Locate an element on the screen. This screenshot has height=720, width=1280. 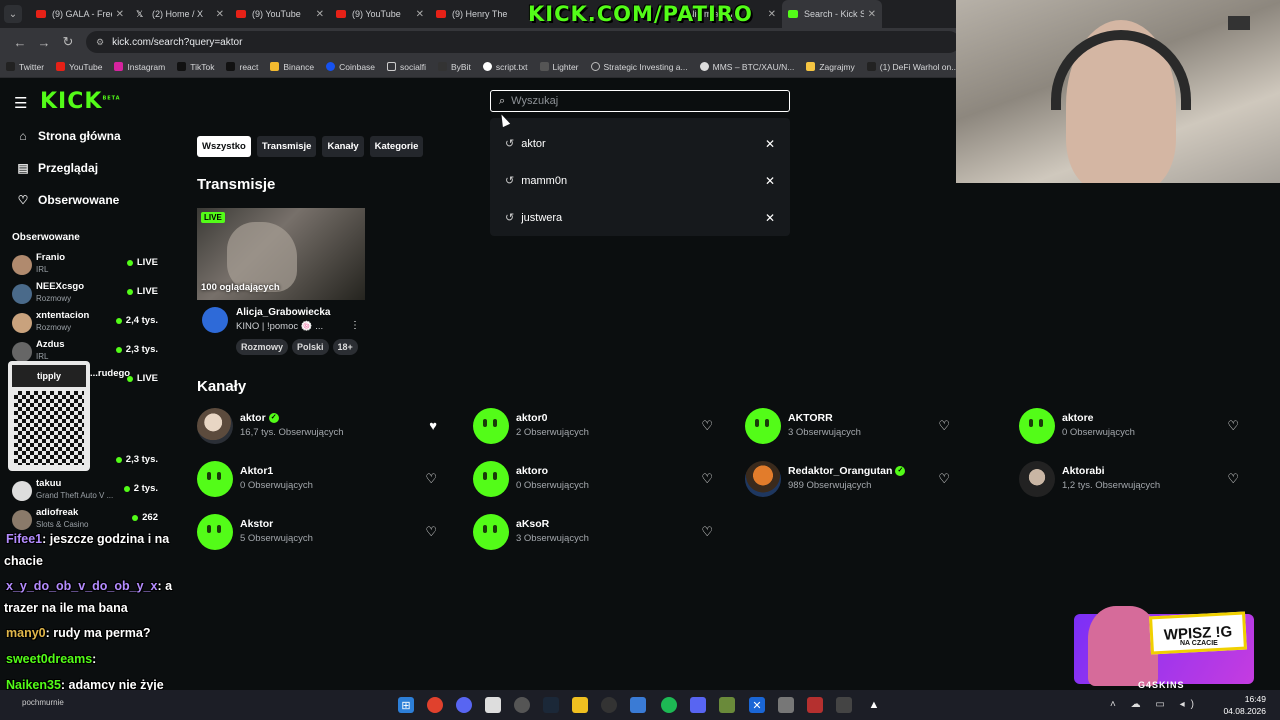
system-tray: ˄ ☁ ▭ ◂) is located at coordinates (1155, 704).